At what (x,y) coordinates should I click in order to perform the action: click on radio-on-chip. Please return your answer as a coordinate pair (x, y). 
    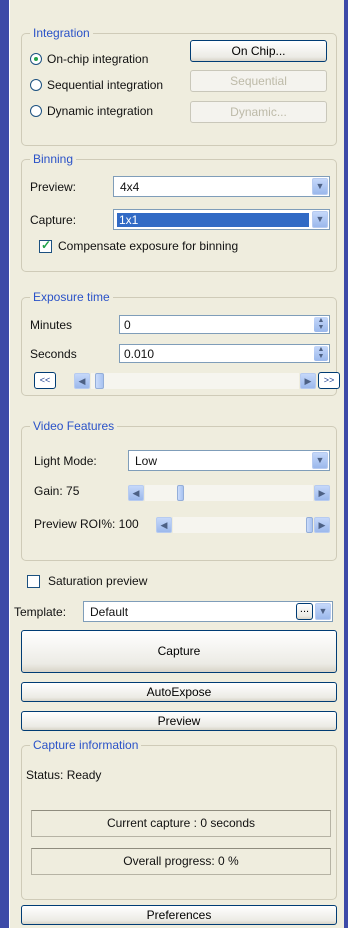
    Looking at the image, I should click on (36, 59).